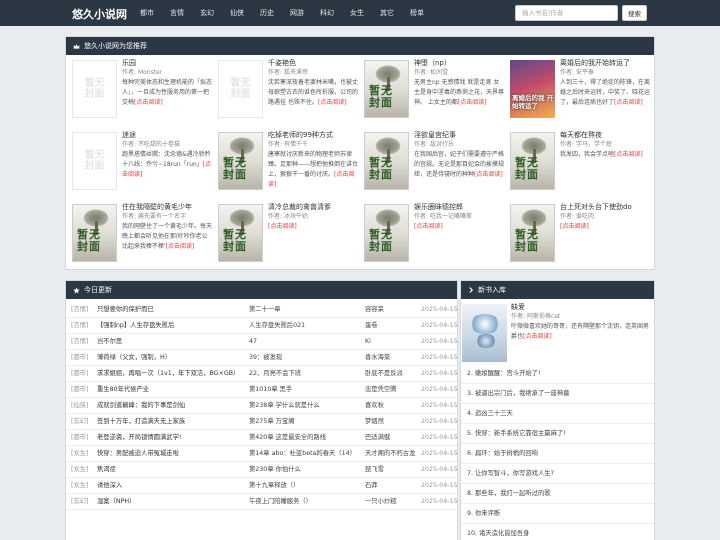 This screenshot has width=720, height=540. I want to click on book-title: 住在我隔壁的黄毛少年, so click(167, 207).